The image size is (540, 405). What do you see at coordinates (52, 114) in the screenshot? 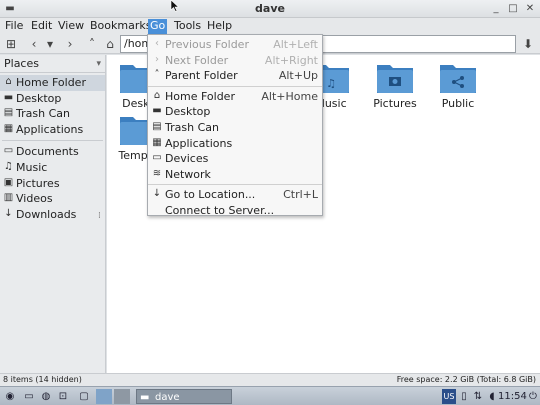
I see `sidebar-item-trash-can: ▤ Trash Can` at bounding box center [52, 114].